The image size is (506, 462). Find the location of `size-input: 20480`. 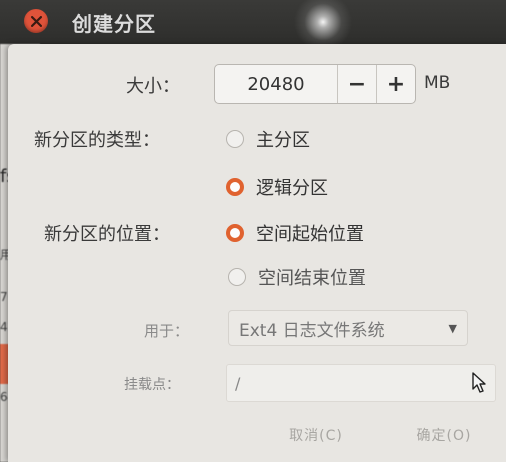

size-input: 20480 is located at coordinates (276, 84).